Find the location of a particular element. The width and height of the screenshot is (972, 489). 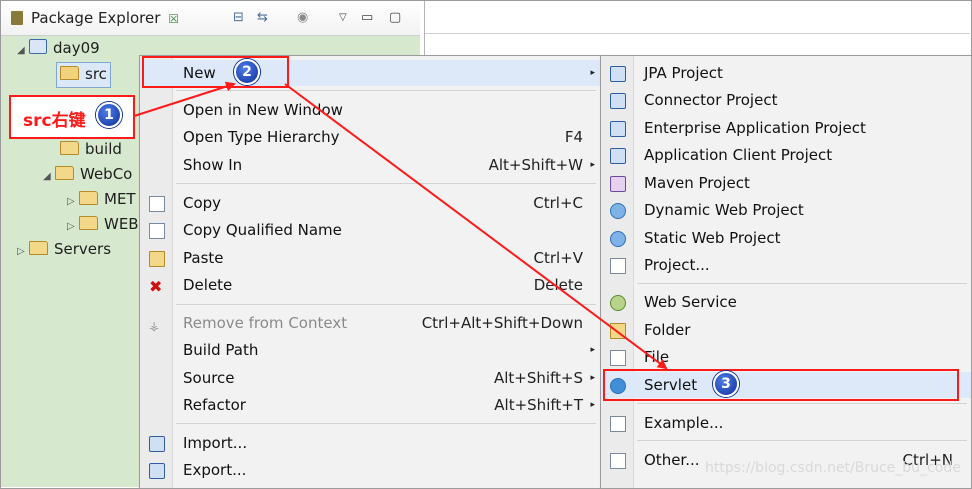

step-badge-1: 1 is located at coordinates (109, 115).